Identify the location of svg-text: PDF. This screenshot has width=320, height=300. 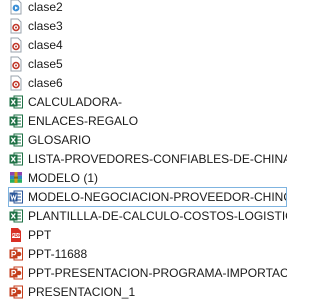
(16, 236).